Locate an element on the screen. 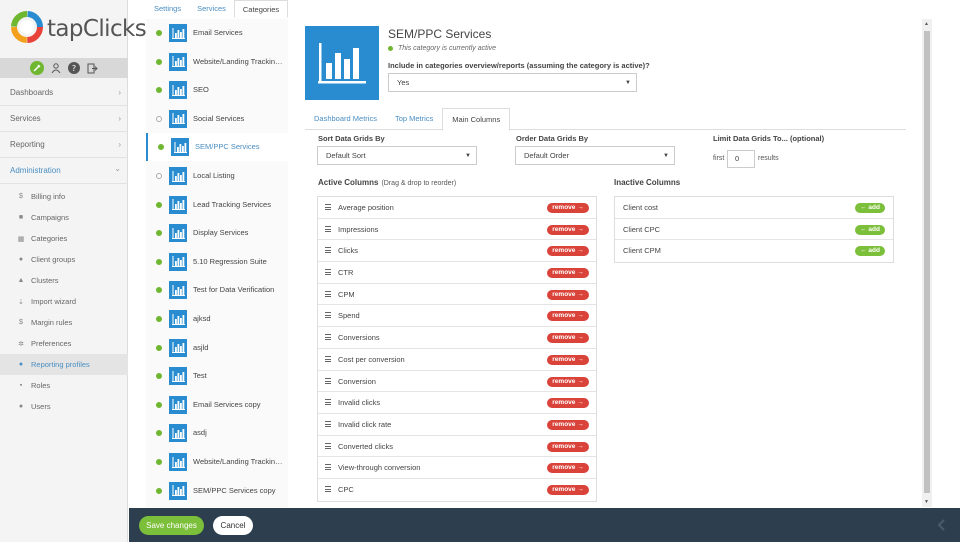 The height and width of the screenshot is (542, 960). category-item: Test for Data Verification is located at coordinates (217, 290).